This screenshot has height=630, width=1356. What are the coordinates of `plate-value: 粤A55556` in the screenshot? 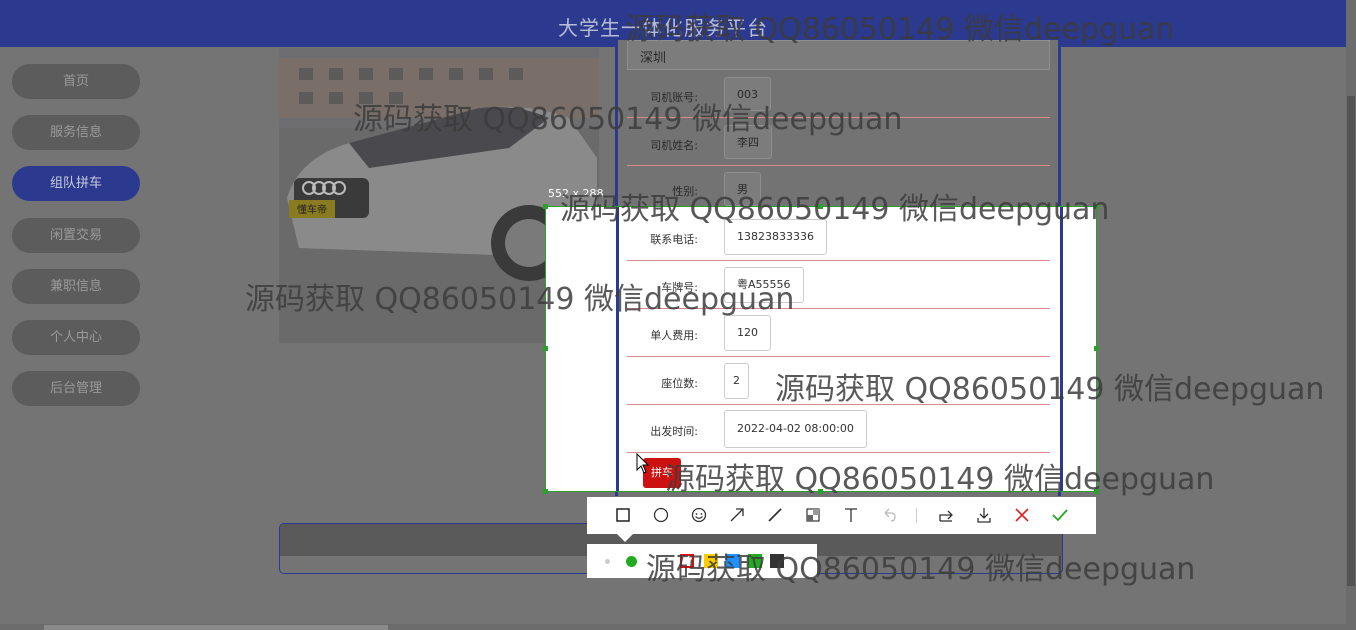 It's located at (764, 285).